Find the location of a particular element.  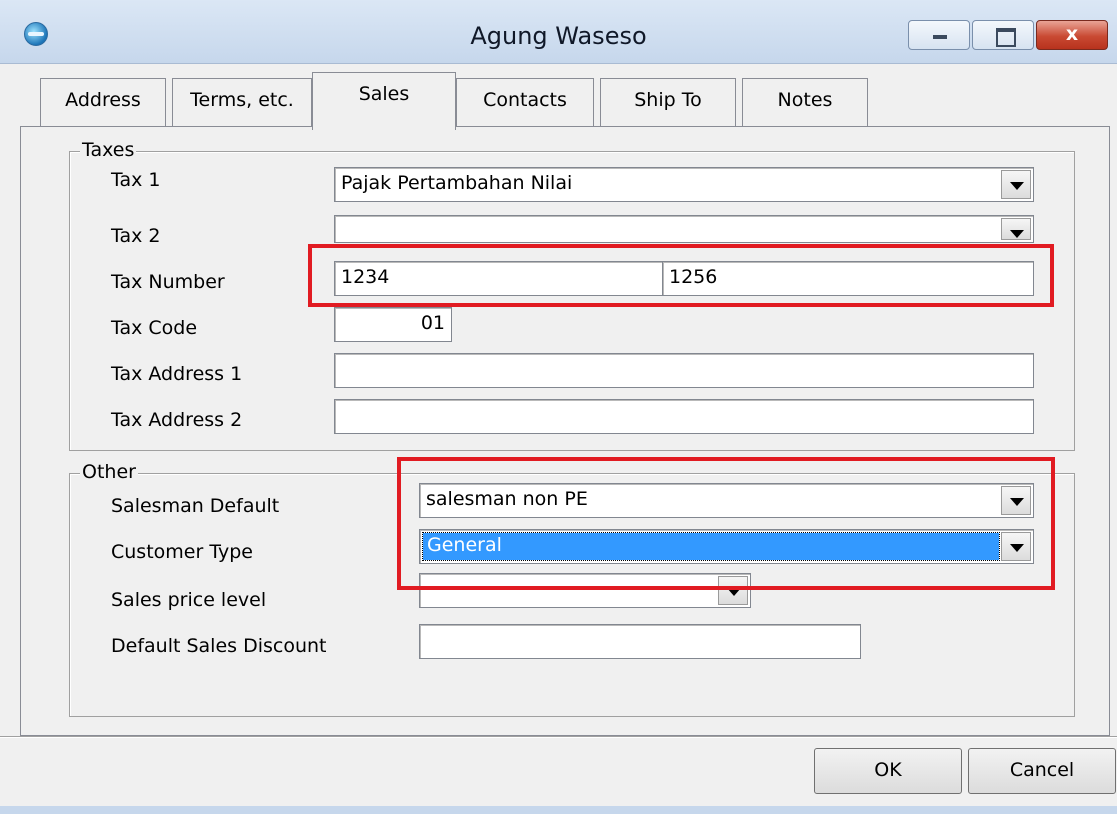

tax-address-2-field is located at coordinates (684, 416).